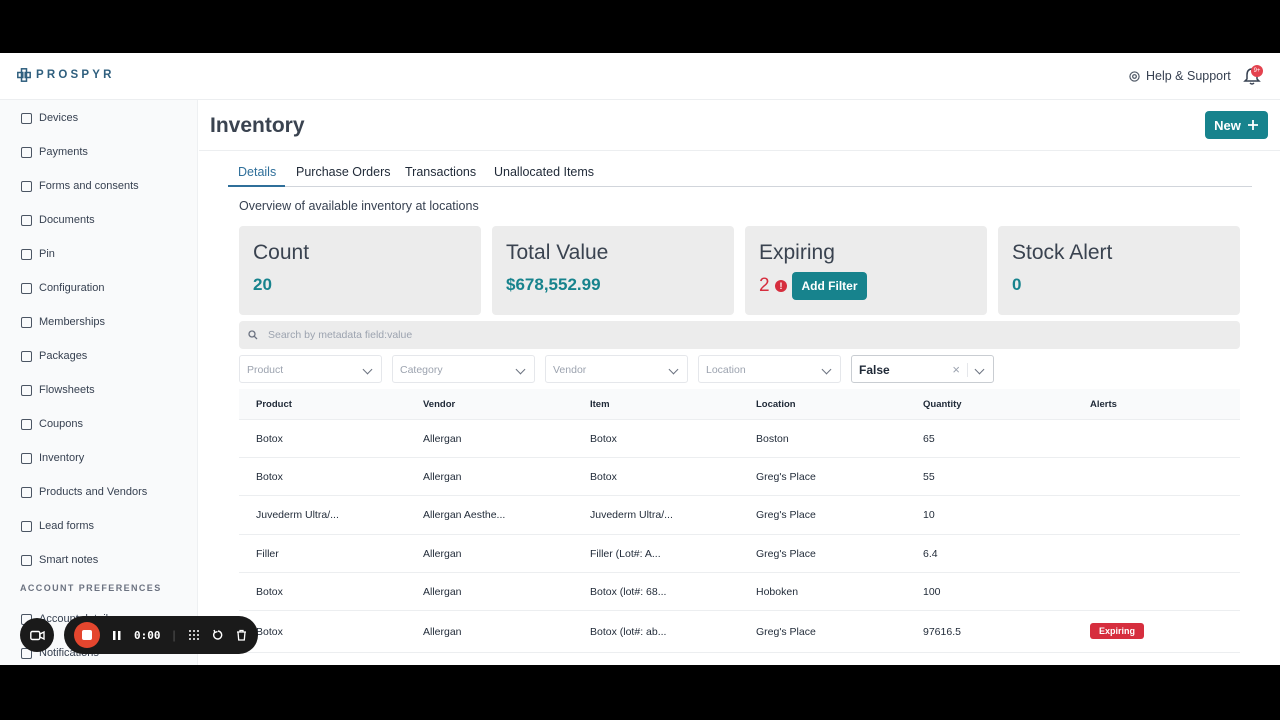 The image size is (1280, 720). What do you see at coordinates (439, 404) in the screenshot?
I see `column-header-vendor: Vendor` at bounding box center [439, 404].